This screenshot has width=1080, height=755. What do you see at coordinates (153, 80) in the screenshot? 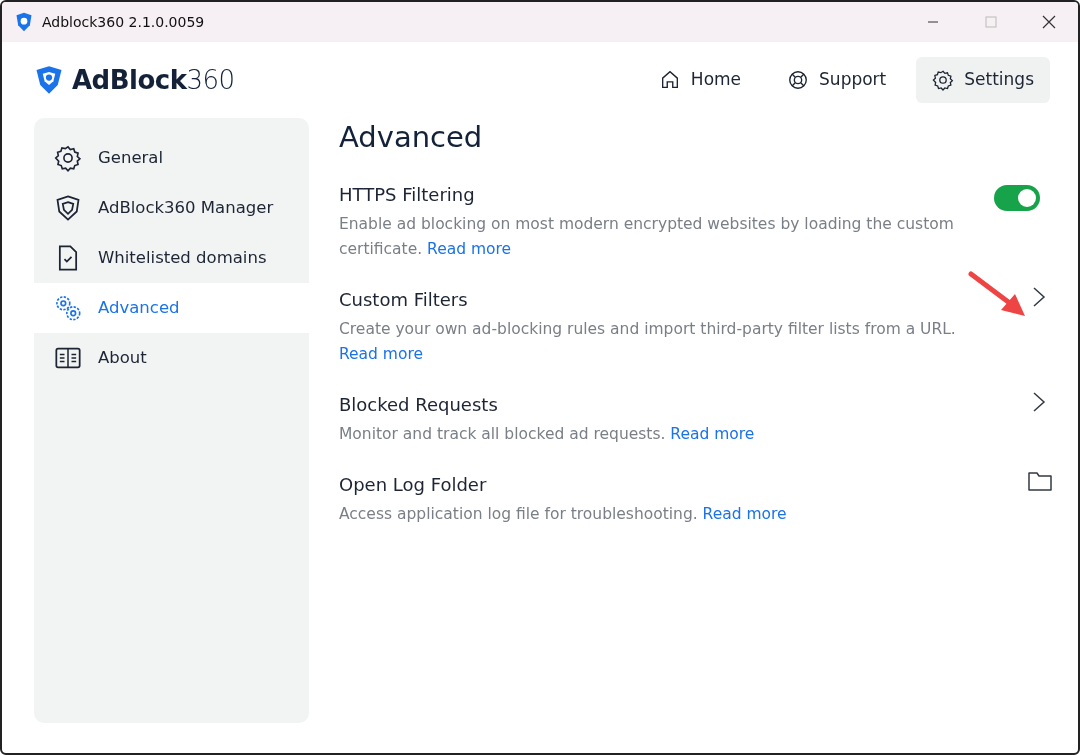
I see `app-logo-text: AdBlock360` at bounding box center [153, 80].